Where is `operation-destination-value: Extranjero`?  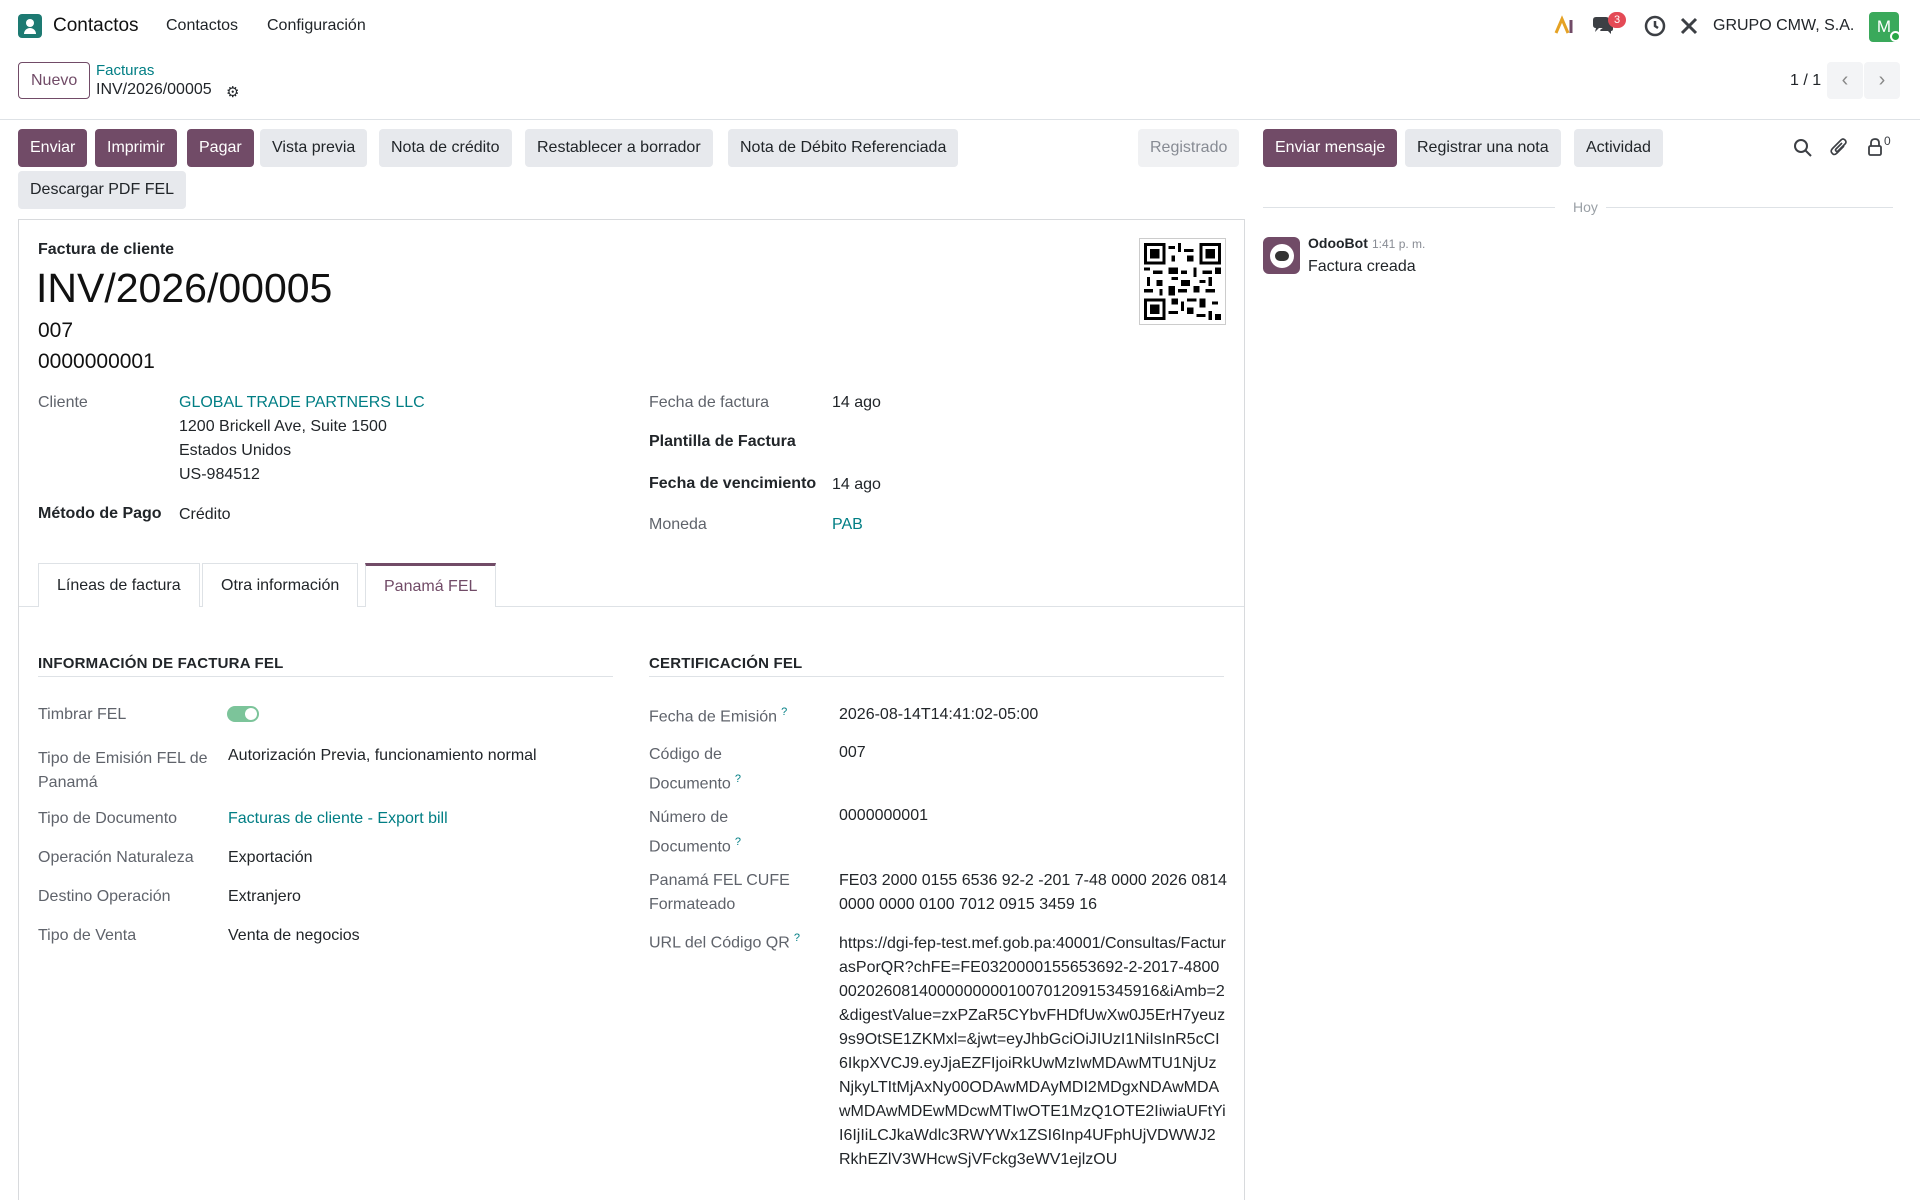
operation-destination-value: Extranjero is located at coordinates (264, 897).